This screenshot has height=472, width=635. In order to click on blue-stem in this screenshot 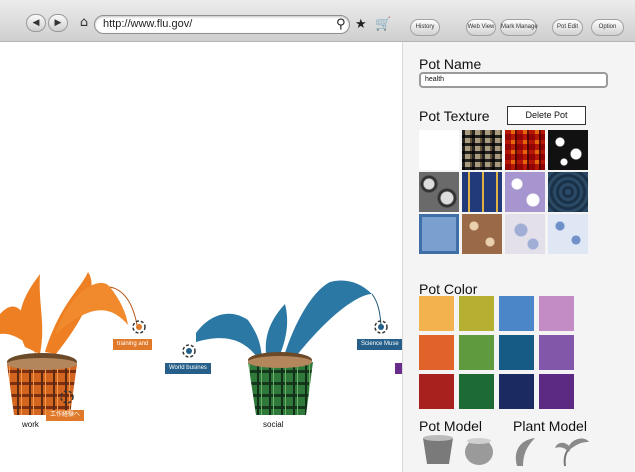, I will do `click(376, 309)`.